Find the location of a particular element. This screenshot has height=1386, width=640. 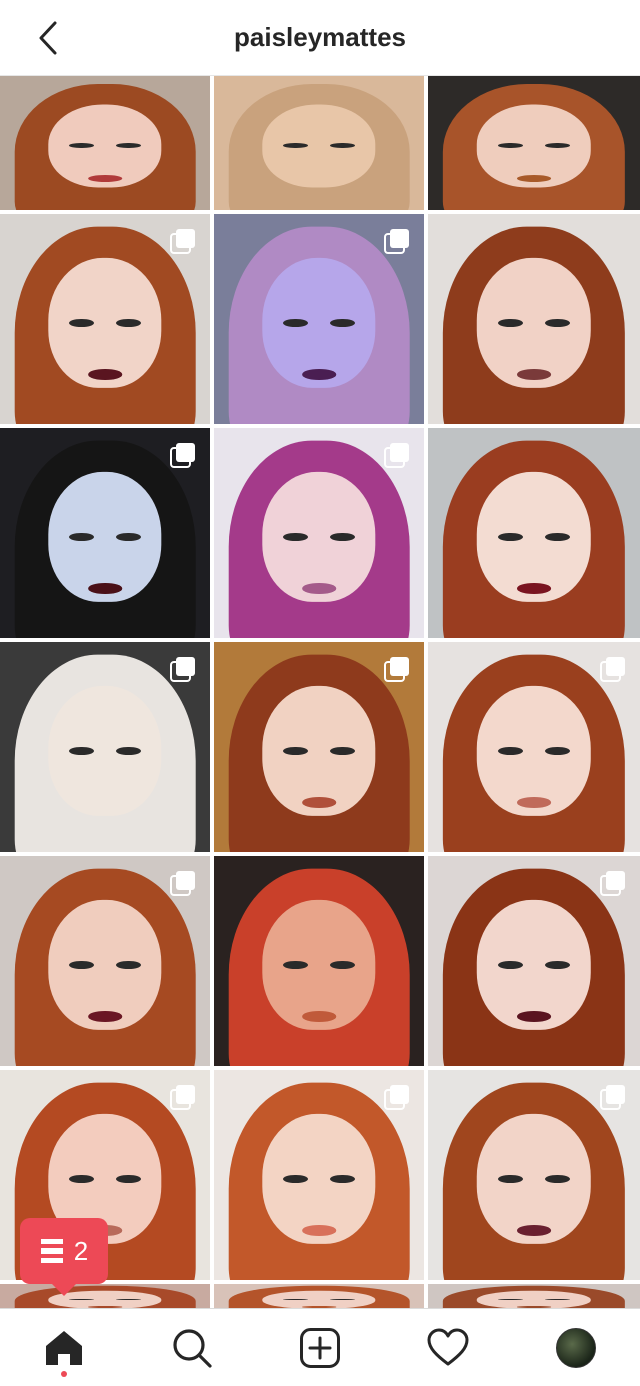

new-post-icon is located at coordinates (320, 1347).